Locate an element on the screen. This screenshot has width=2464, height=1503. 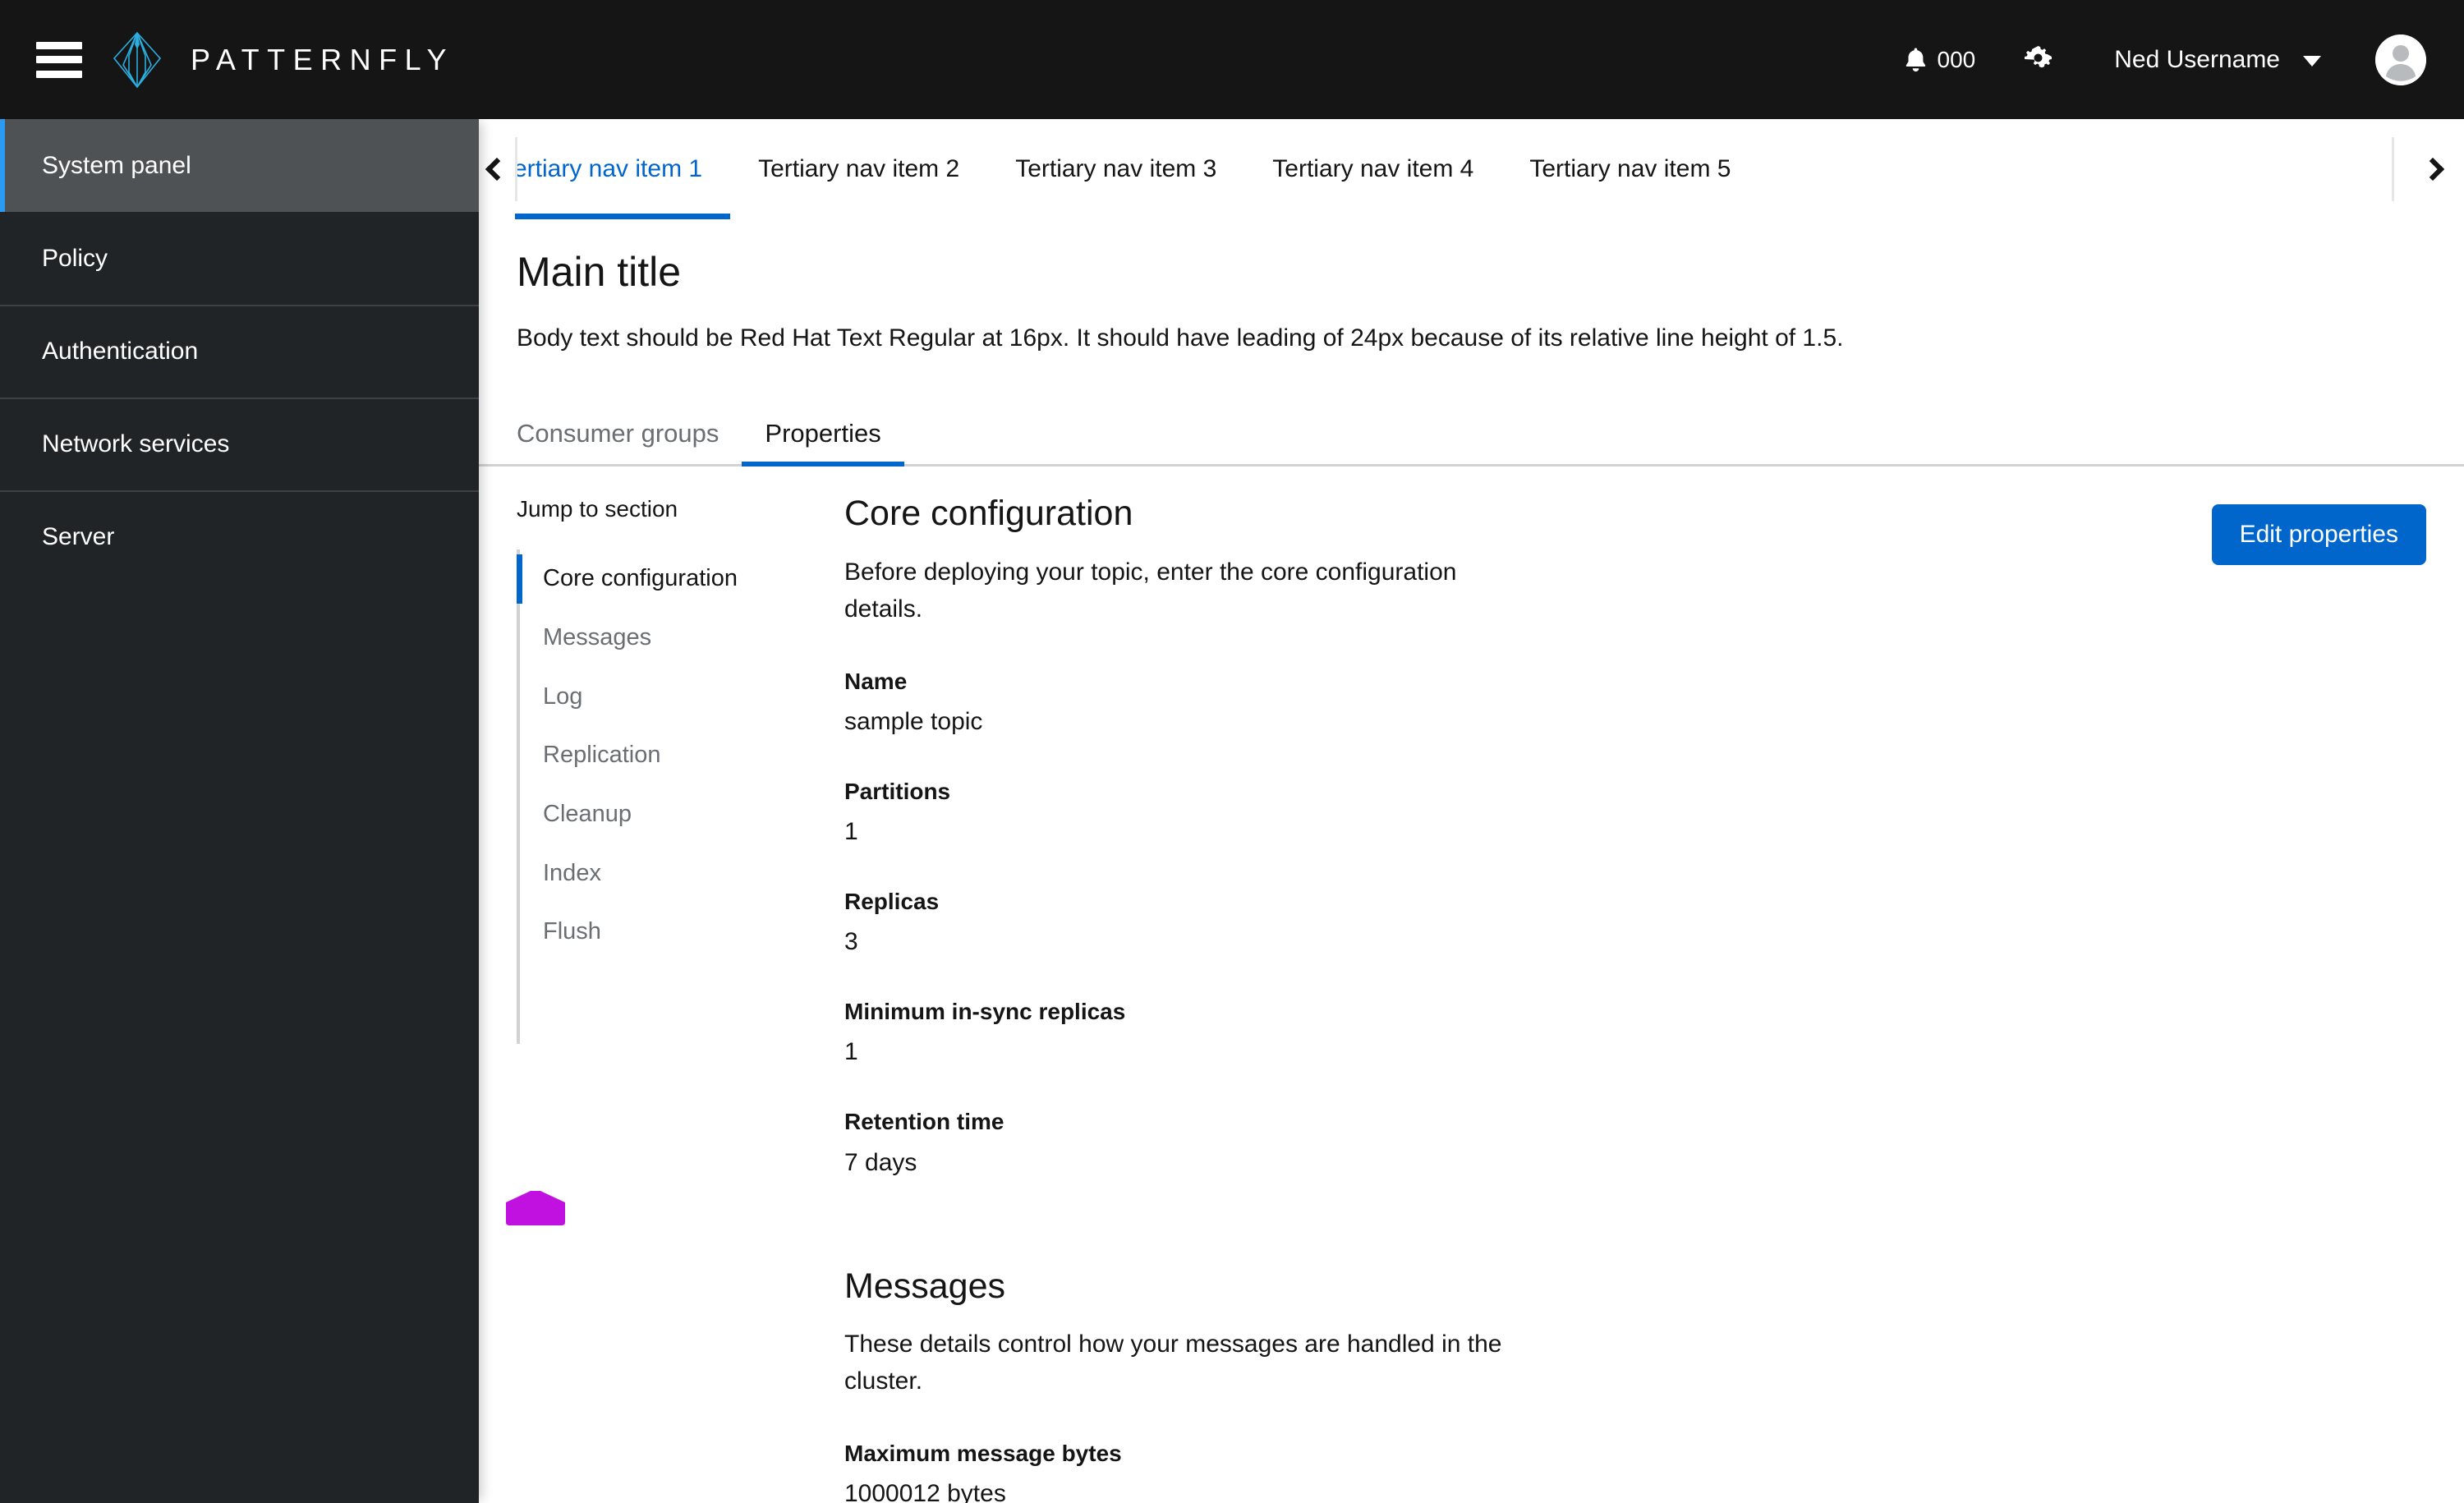
tertiary-nav-item-label: Tertiary nav item 4 is located at coordinates (1373, 168).